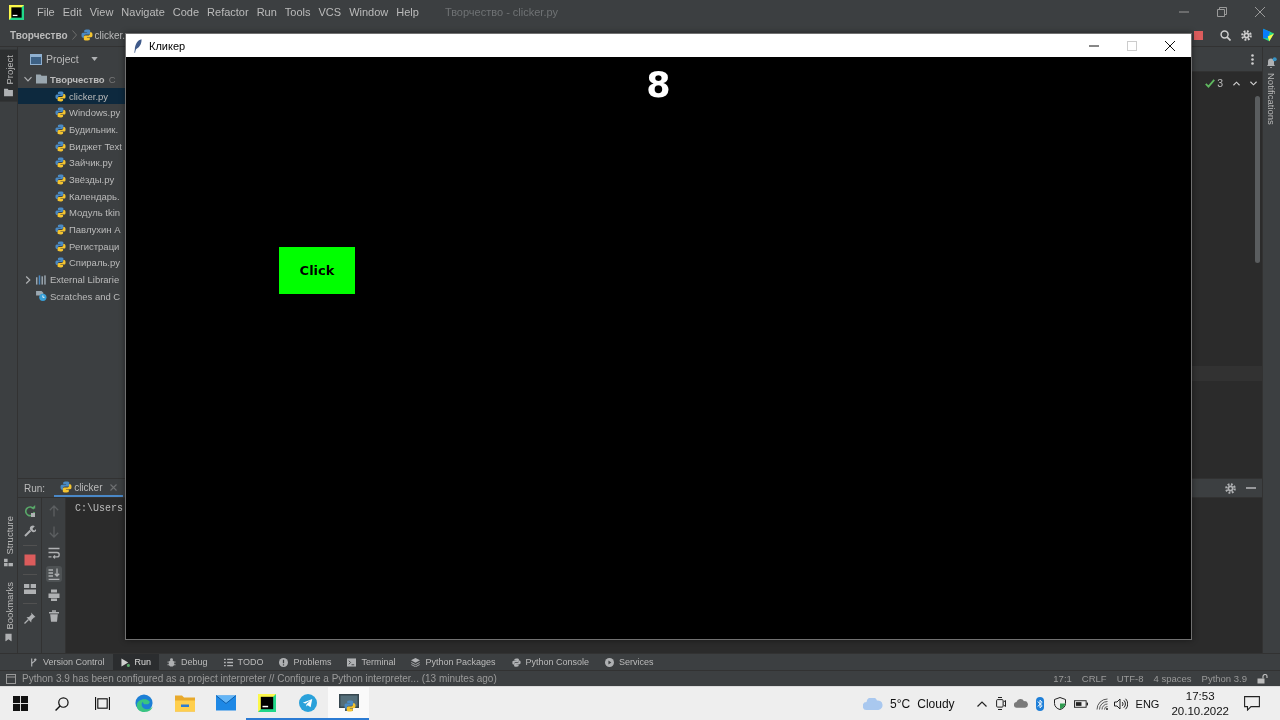  What do you see at coordinates (1200, 711) in the screenshot?
I see `clock-date: 20.10.2022` at bounding box center [1200, 711].